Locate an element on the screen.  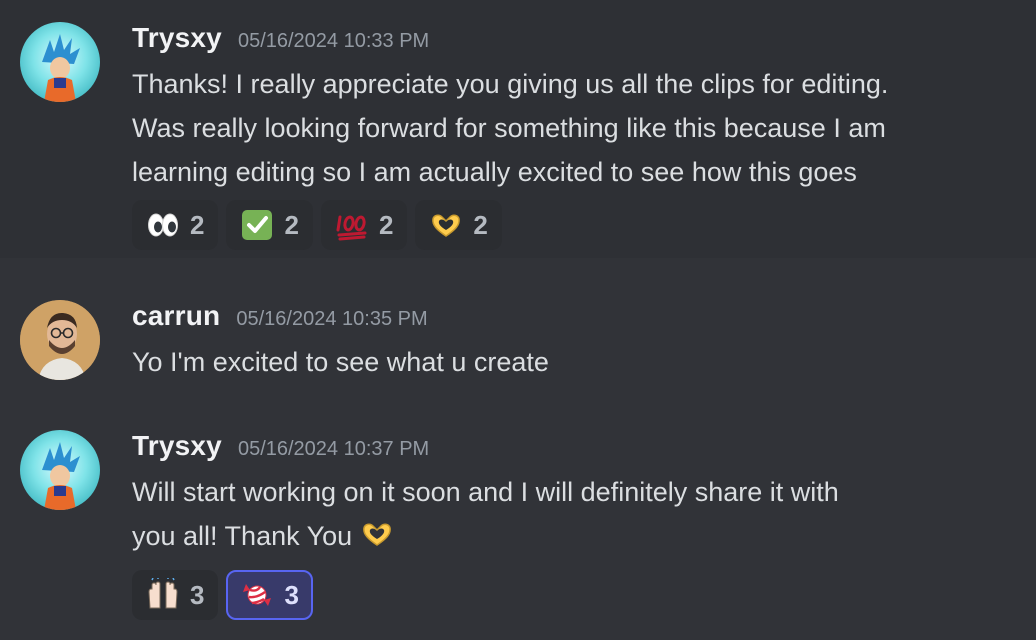
raising-hands-emoji-icon is located at coordinates (163, 595).